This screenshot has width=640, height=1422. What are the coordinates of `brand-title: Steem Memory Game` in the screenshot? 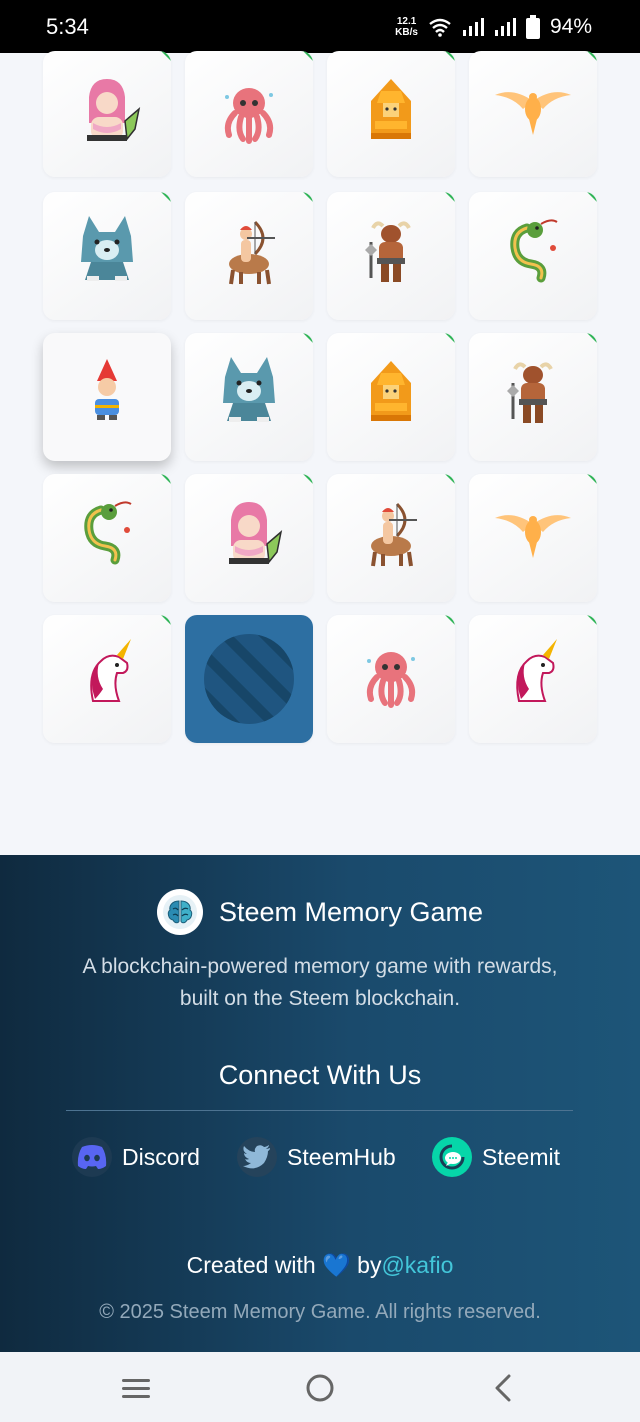 It's located at (351, 911).